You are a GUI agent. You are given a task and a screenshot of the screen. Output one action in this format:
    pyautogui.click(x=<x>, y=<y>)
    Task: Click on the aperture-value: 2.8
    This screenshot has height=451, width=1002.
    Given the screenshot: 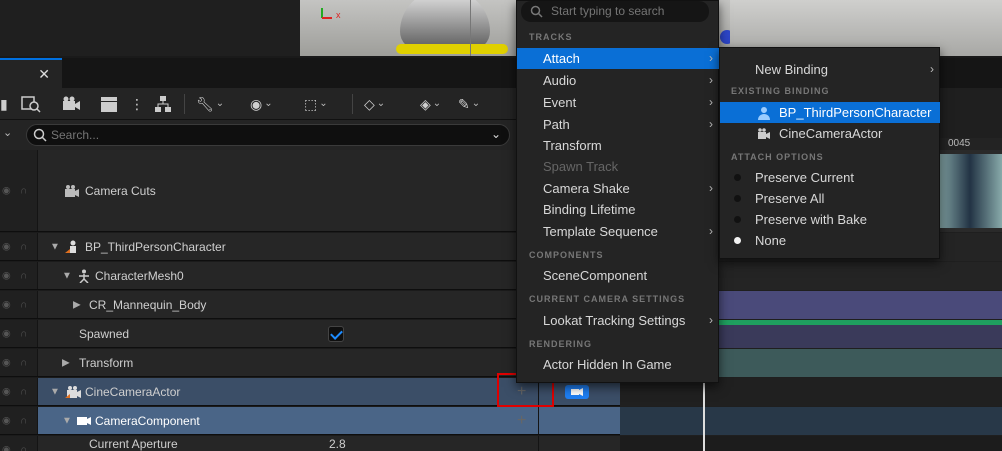 What is the action you would take?
    pyautogui.click(x=337, y=444)
    